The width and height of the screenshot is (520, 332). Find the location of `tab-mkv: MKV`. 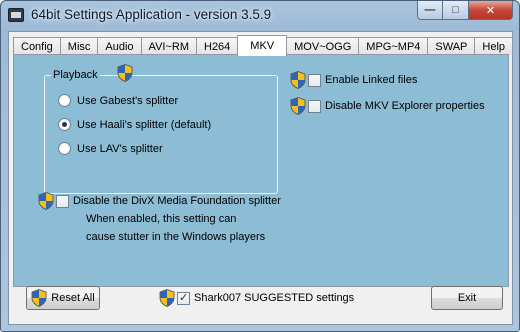

tab-mkv: MKV is located at coordinates (262, 45).